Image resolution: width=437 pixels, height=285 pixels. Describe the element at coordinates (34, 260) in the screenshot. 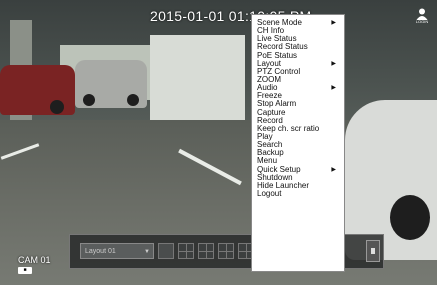

I see `camera-name: CAM 01` at that location.